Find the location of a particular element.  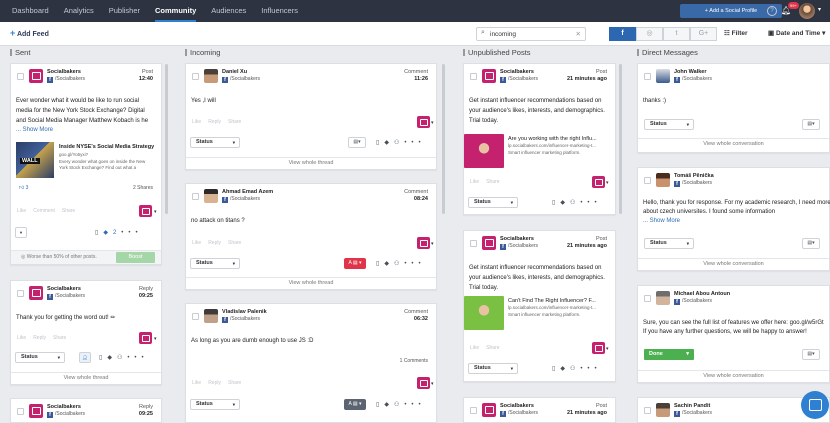

assign-user-button: 👤︎ is located at coordinates (85, 357).